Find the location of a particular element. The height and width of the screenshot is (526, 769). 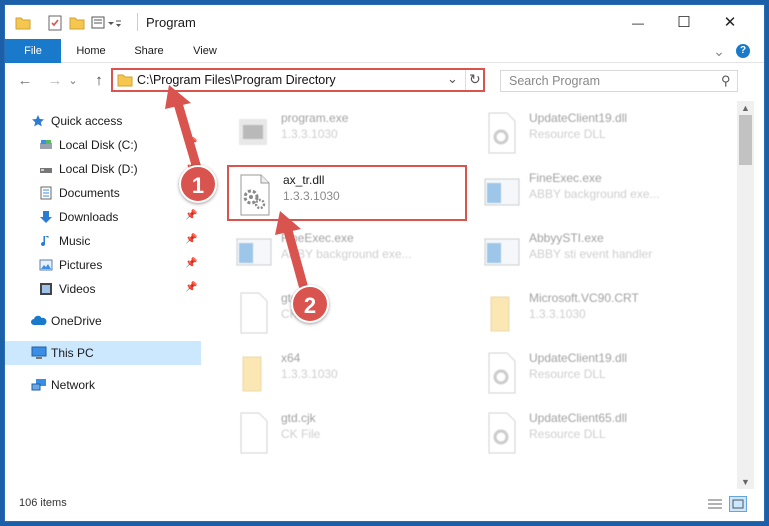

network-icon is located at coordinates (38, 385).